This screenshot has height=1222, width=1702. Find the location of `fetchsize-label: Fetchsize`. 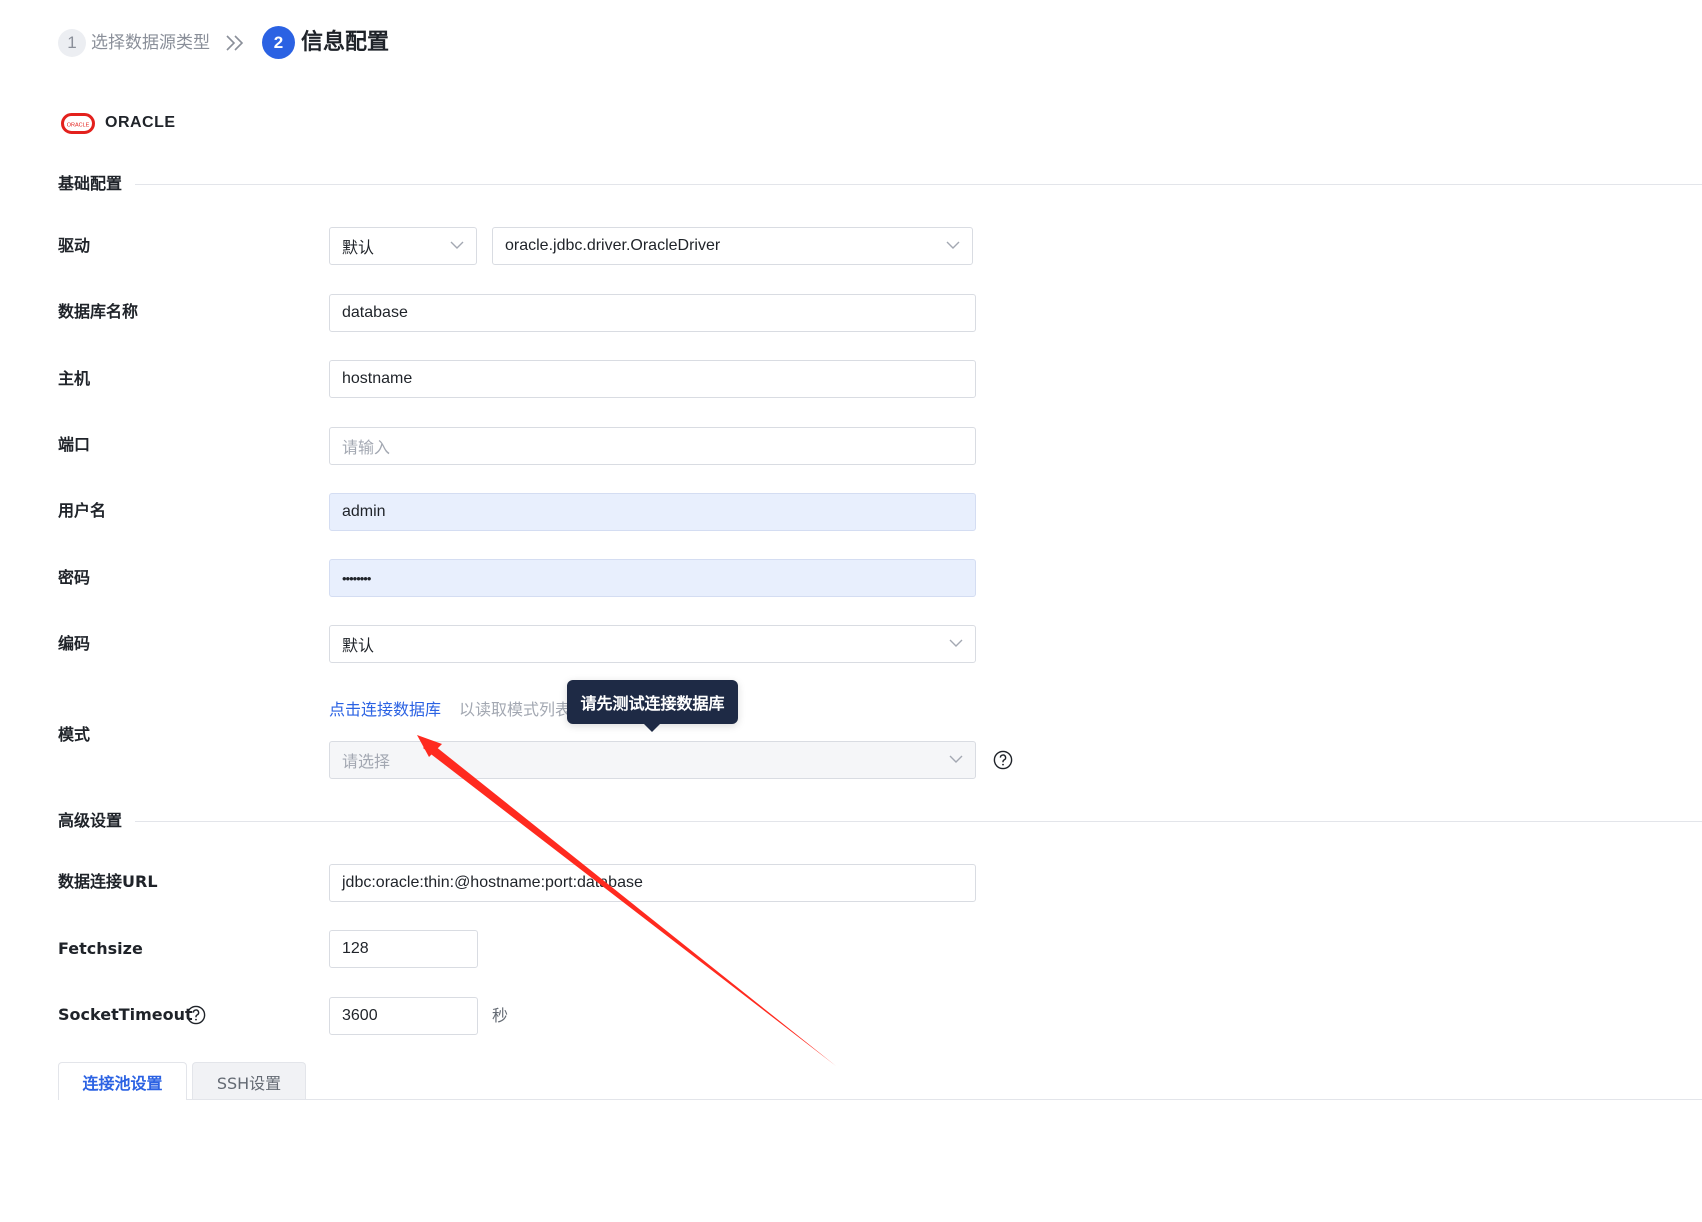

fetchsize-label: Fetchsize is located at coordinates (100, 948).